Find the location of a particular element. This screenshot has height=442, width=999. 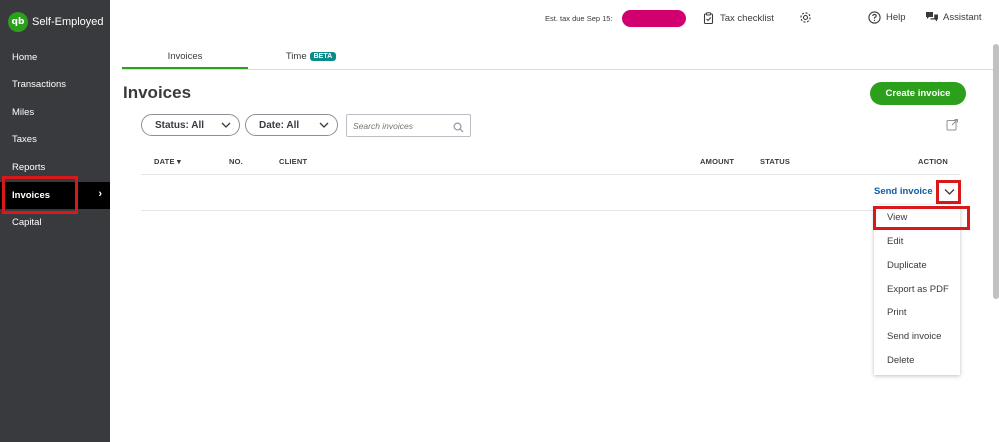

column-header-no: NO. is located at coordinates (236, 161).